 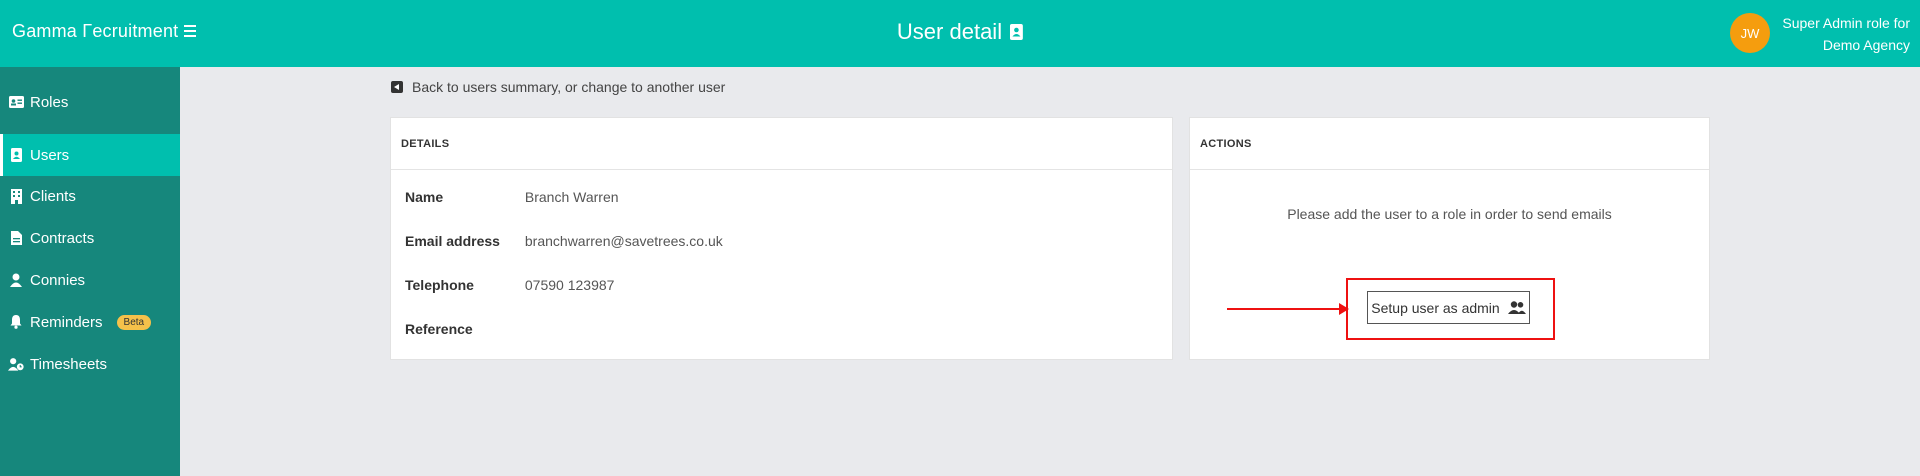 What do you see at coordinates (16, 238) in the screenshot?
I see `file-icon` at bounding box center [16, 238].